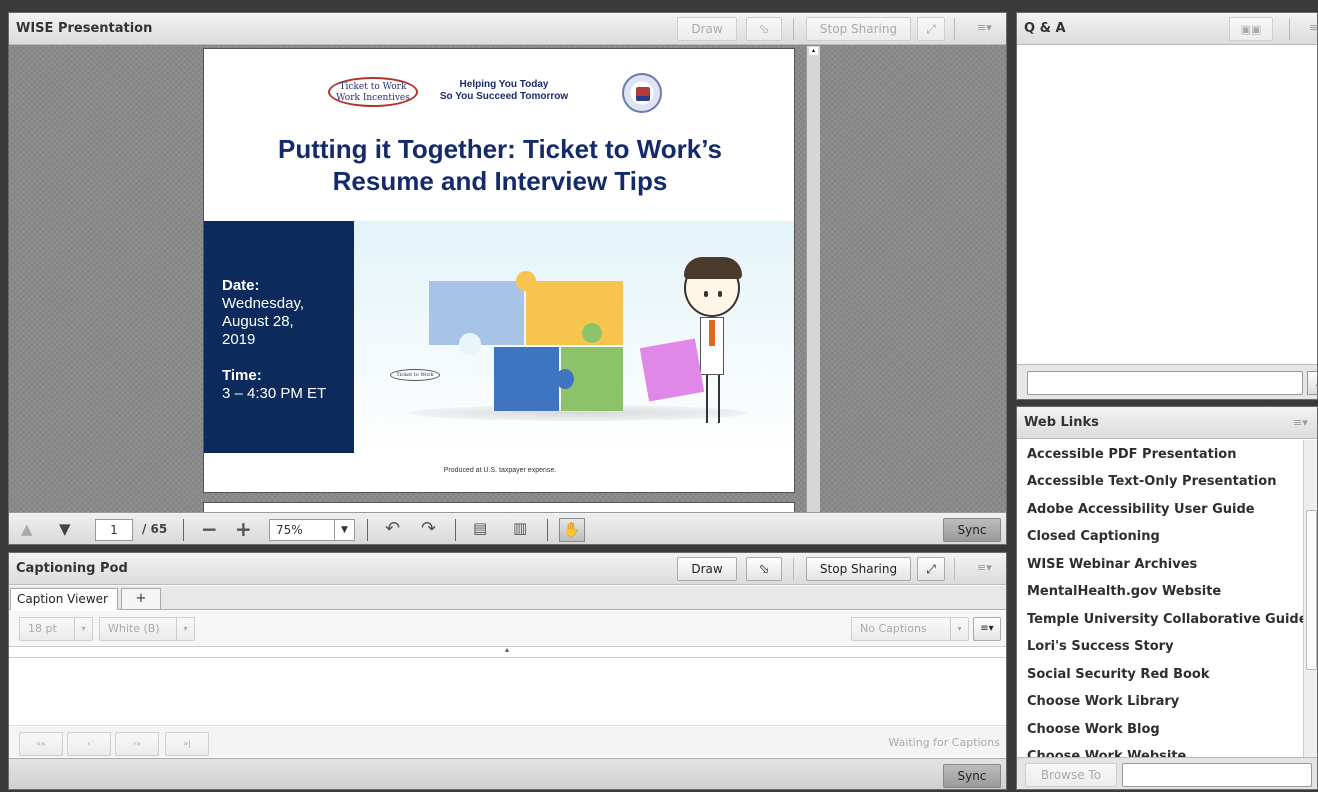 This screenshot has height=792, width=1318. I want to click on pod-menu-icon: ≡, so click(1313, 27).